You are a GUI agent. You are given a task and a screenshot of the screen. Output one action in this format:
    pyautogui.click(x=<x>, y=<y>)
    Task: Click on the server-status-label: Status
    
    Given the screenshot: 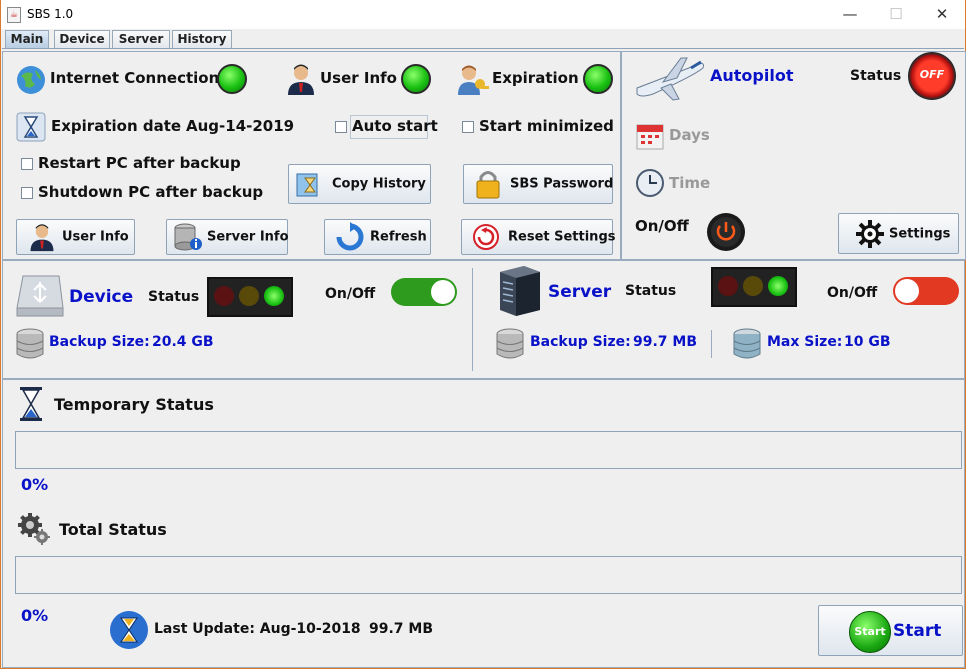 What is the action you would take?
    pyautogui.click(x=651, y=291)
    